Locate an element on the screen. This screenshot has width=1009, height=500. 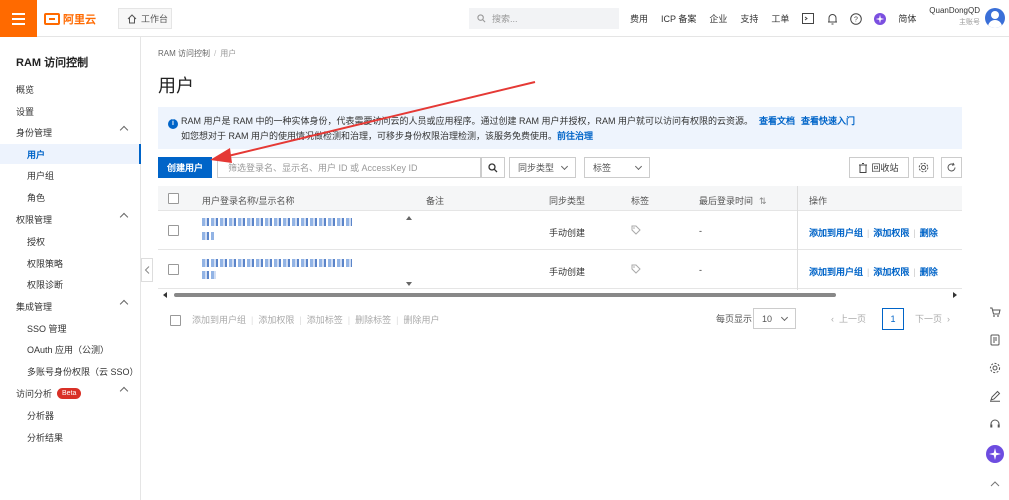
help-icon: ? is located at coordinates (856, 18).